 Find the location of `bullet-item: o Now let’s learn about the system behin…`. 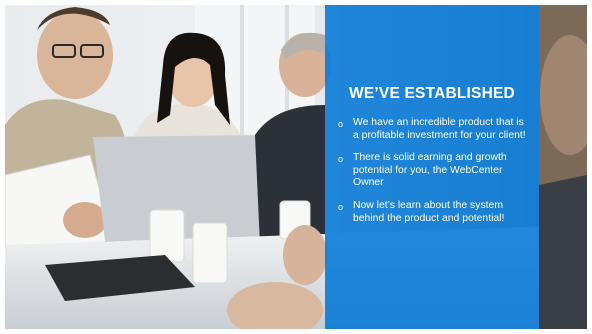

bullet-item: o Now let’s learn about the system behin… is located at coordinates (432, 212).